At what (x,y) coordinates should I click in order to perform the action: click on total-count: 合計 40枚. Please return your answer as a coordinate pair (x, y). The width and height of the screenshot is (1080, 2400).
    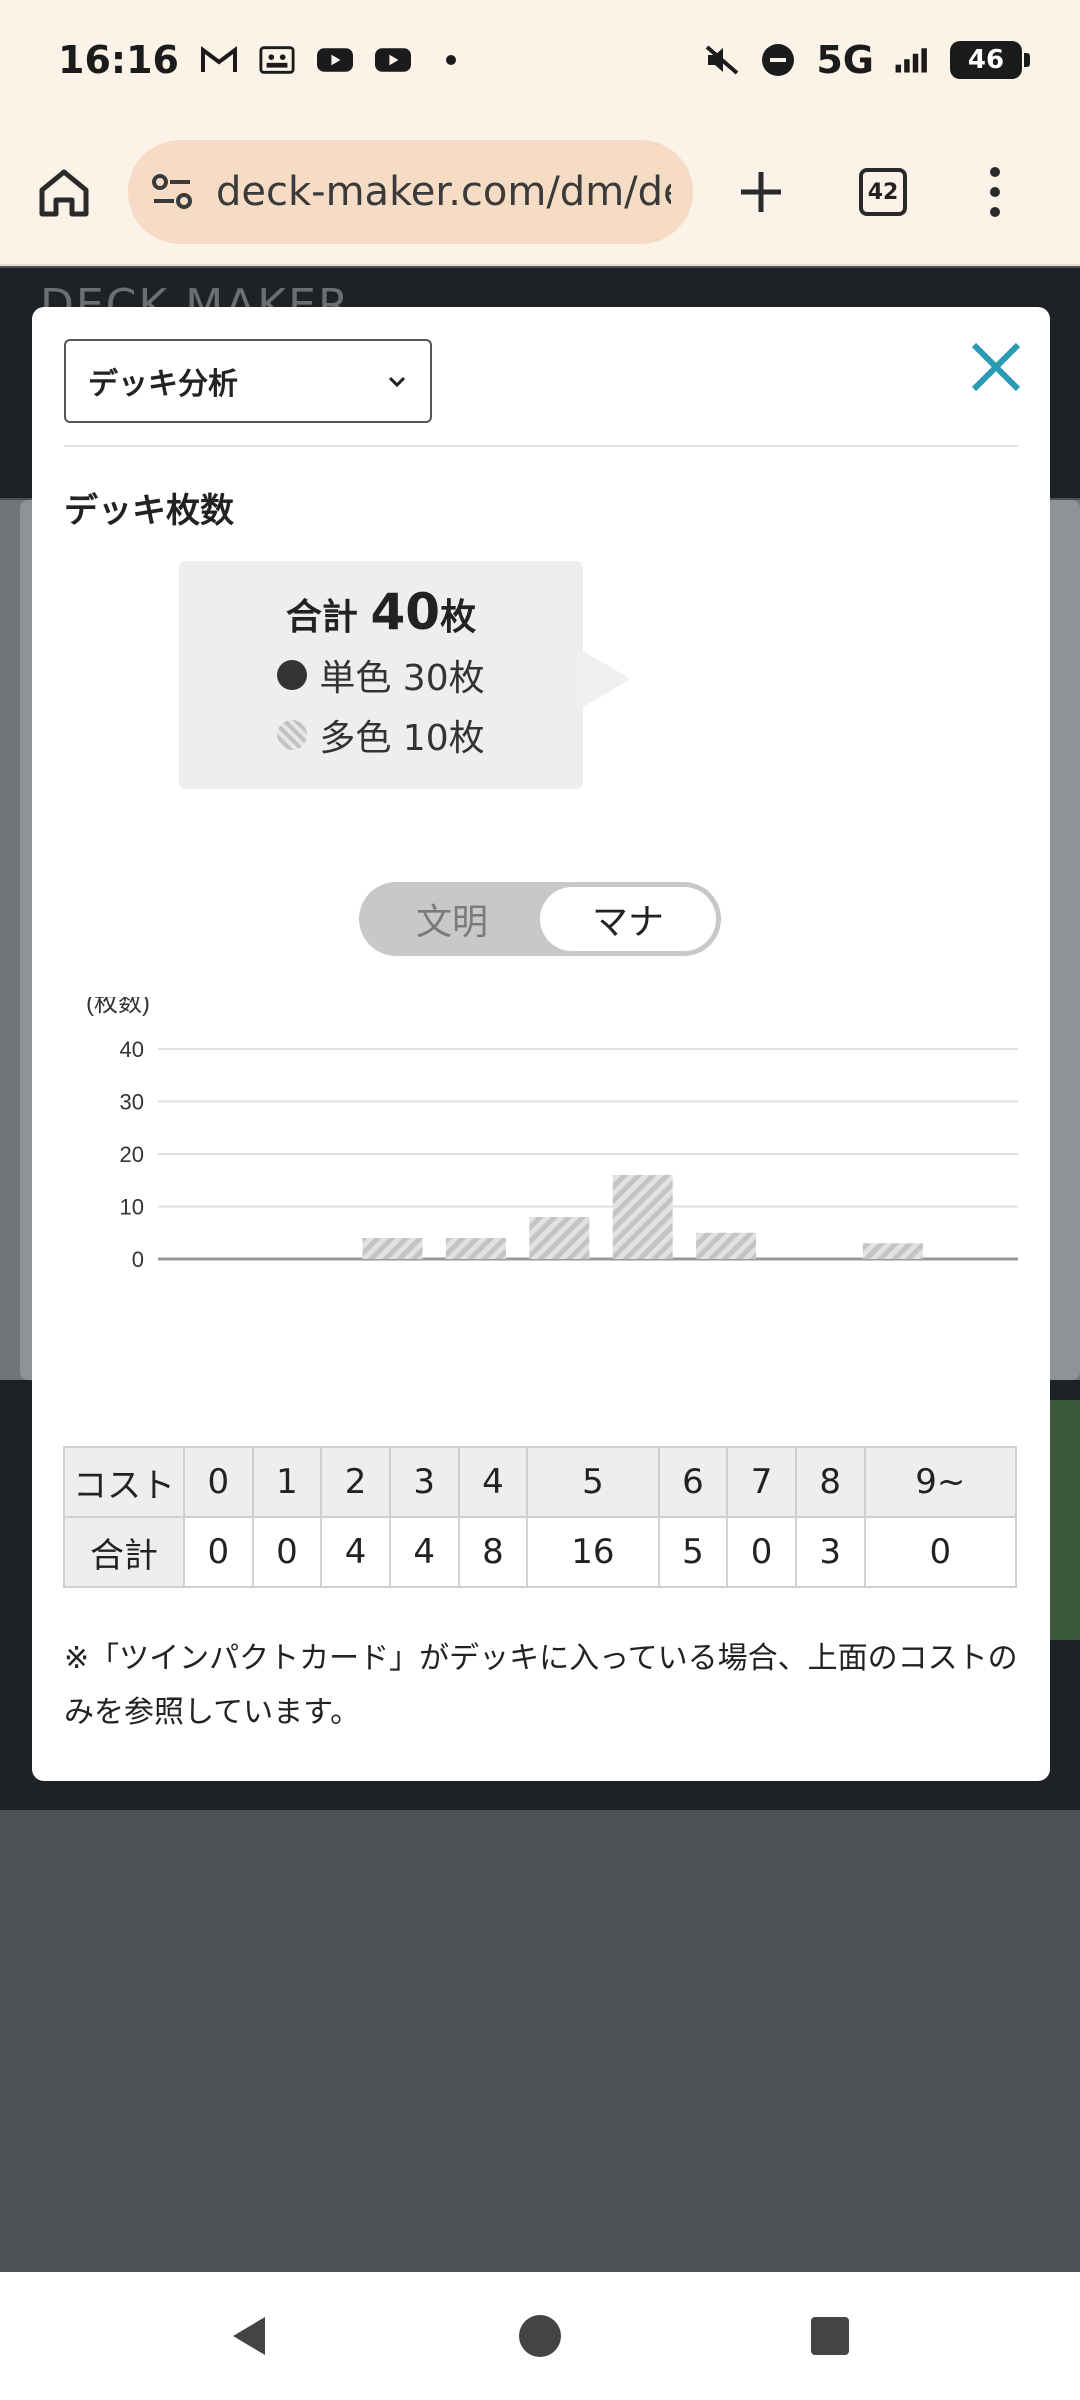
    Looking at the image, I should click on (381, 612).